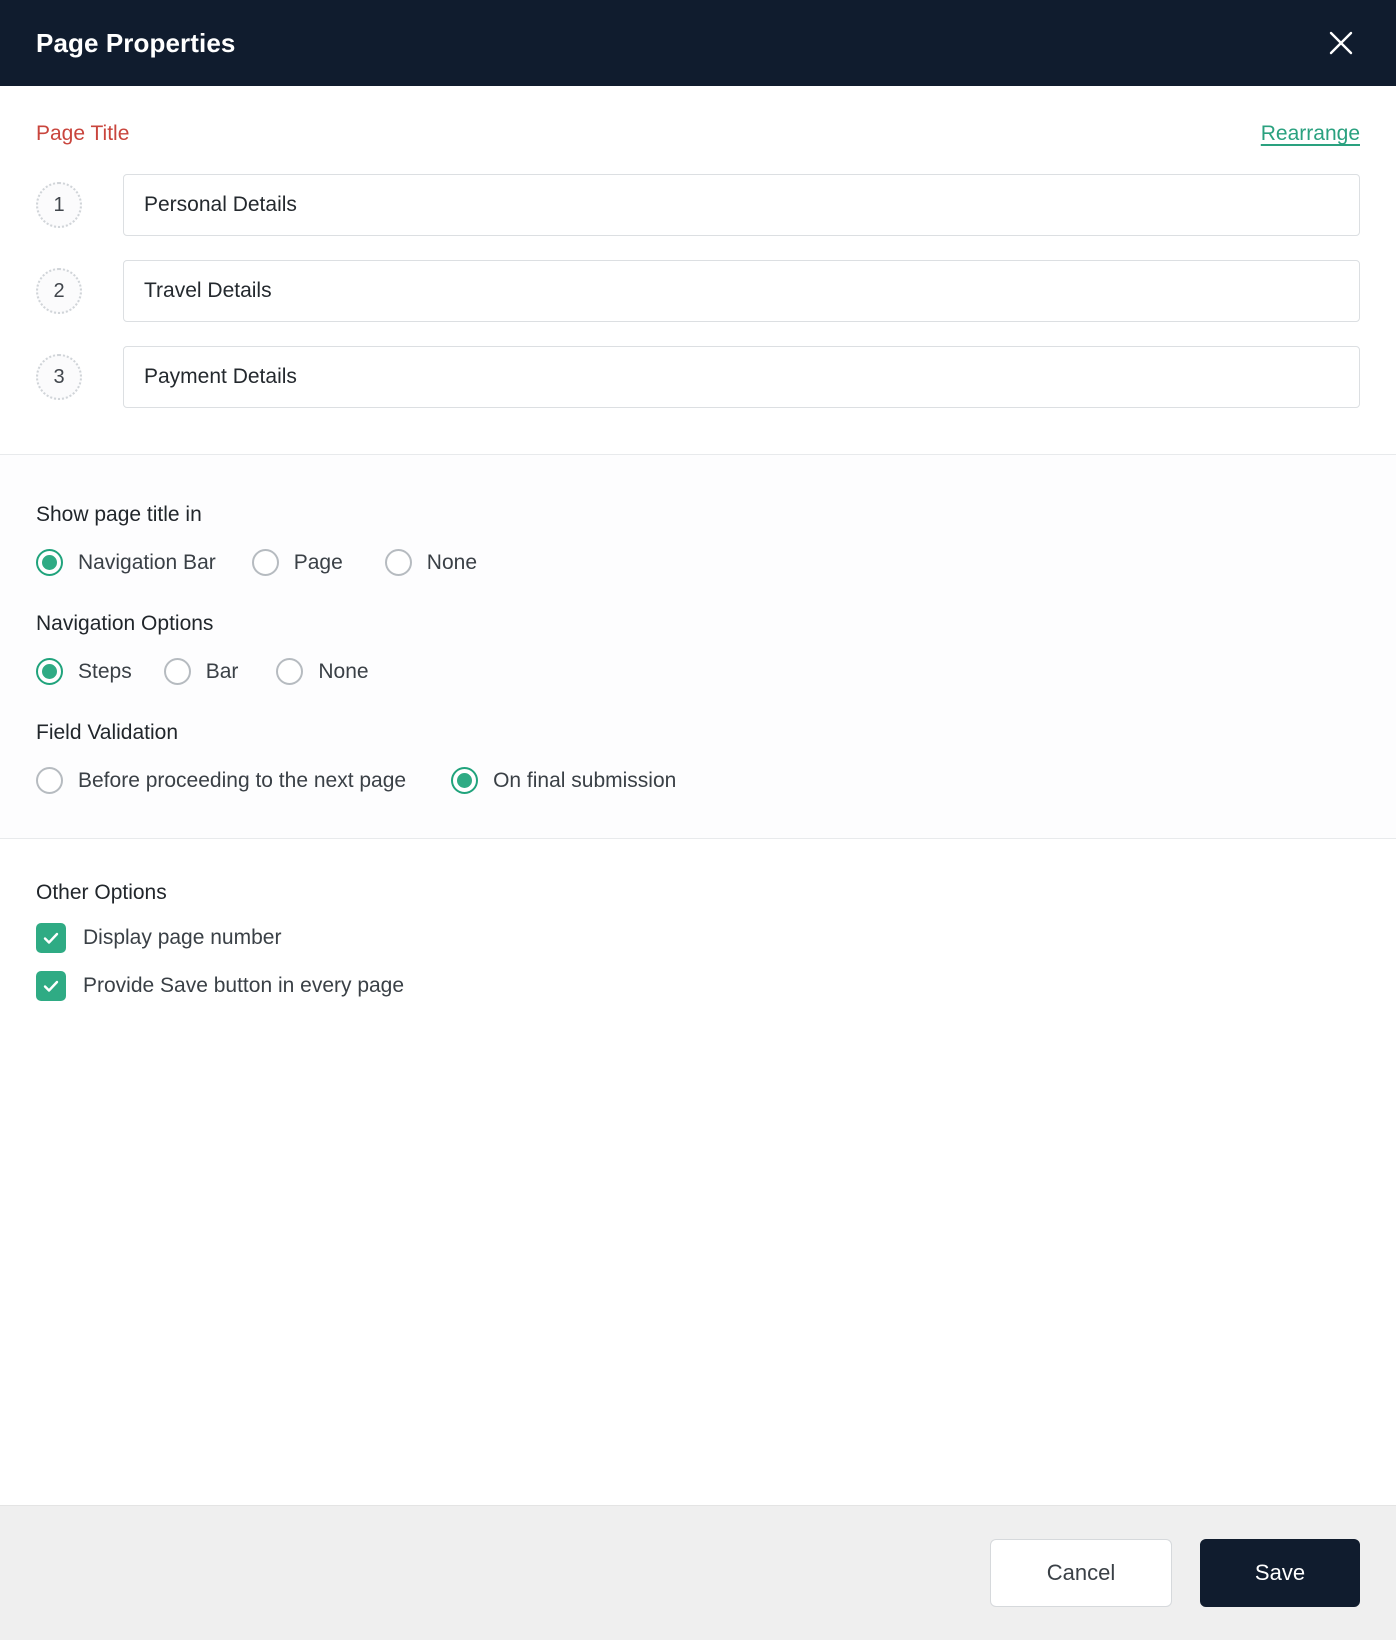 The width and height of the screenshot is (1396, 1640). Describe the element at coordinates (318, 562) in the screenshot. I see `radio-label: Page` at that location.